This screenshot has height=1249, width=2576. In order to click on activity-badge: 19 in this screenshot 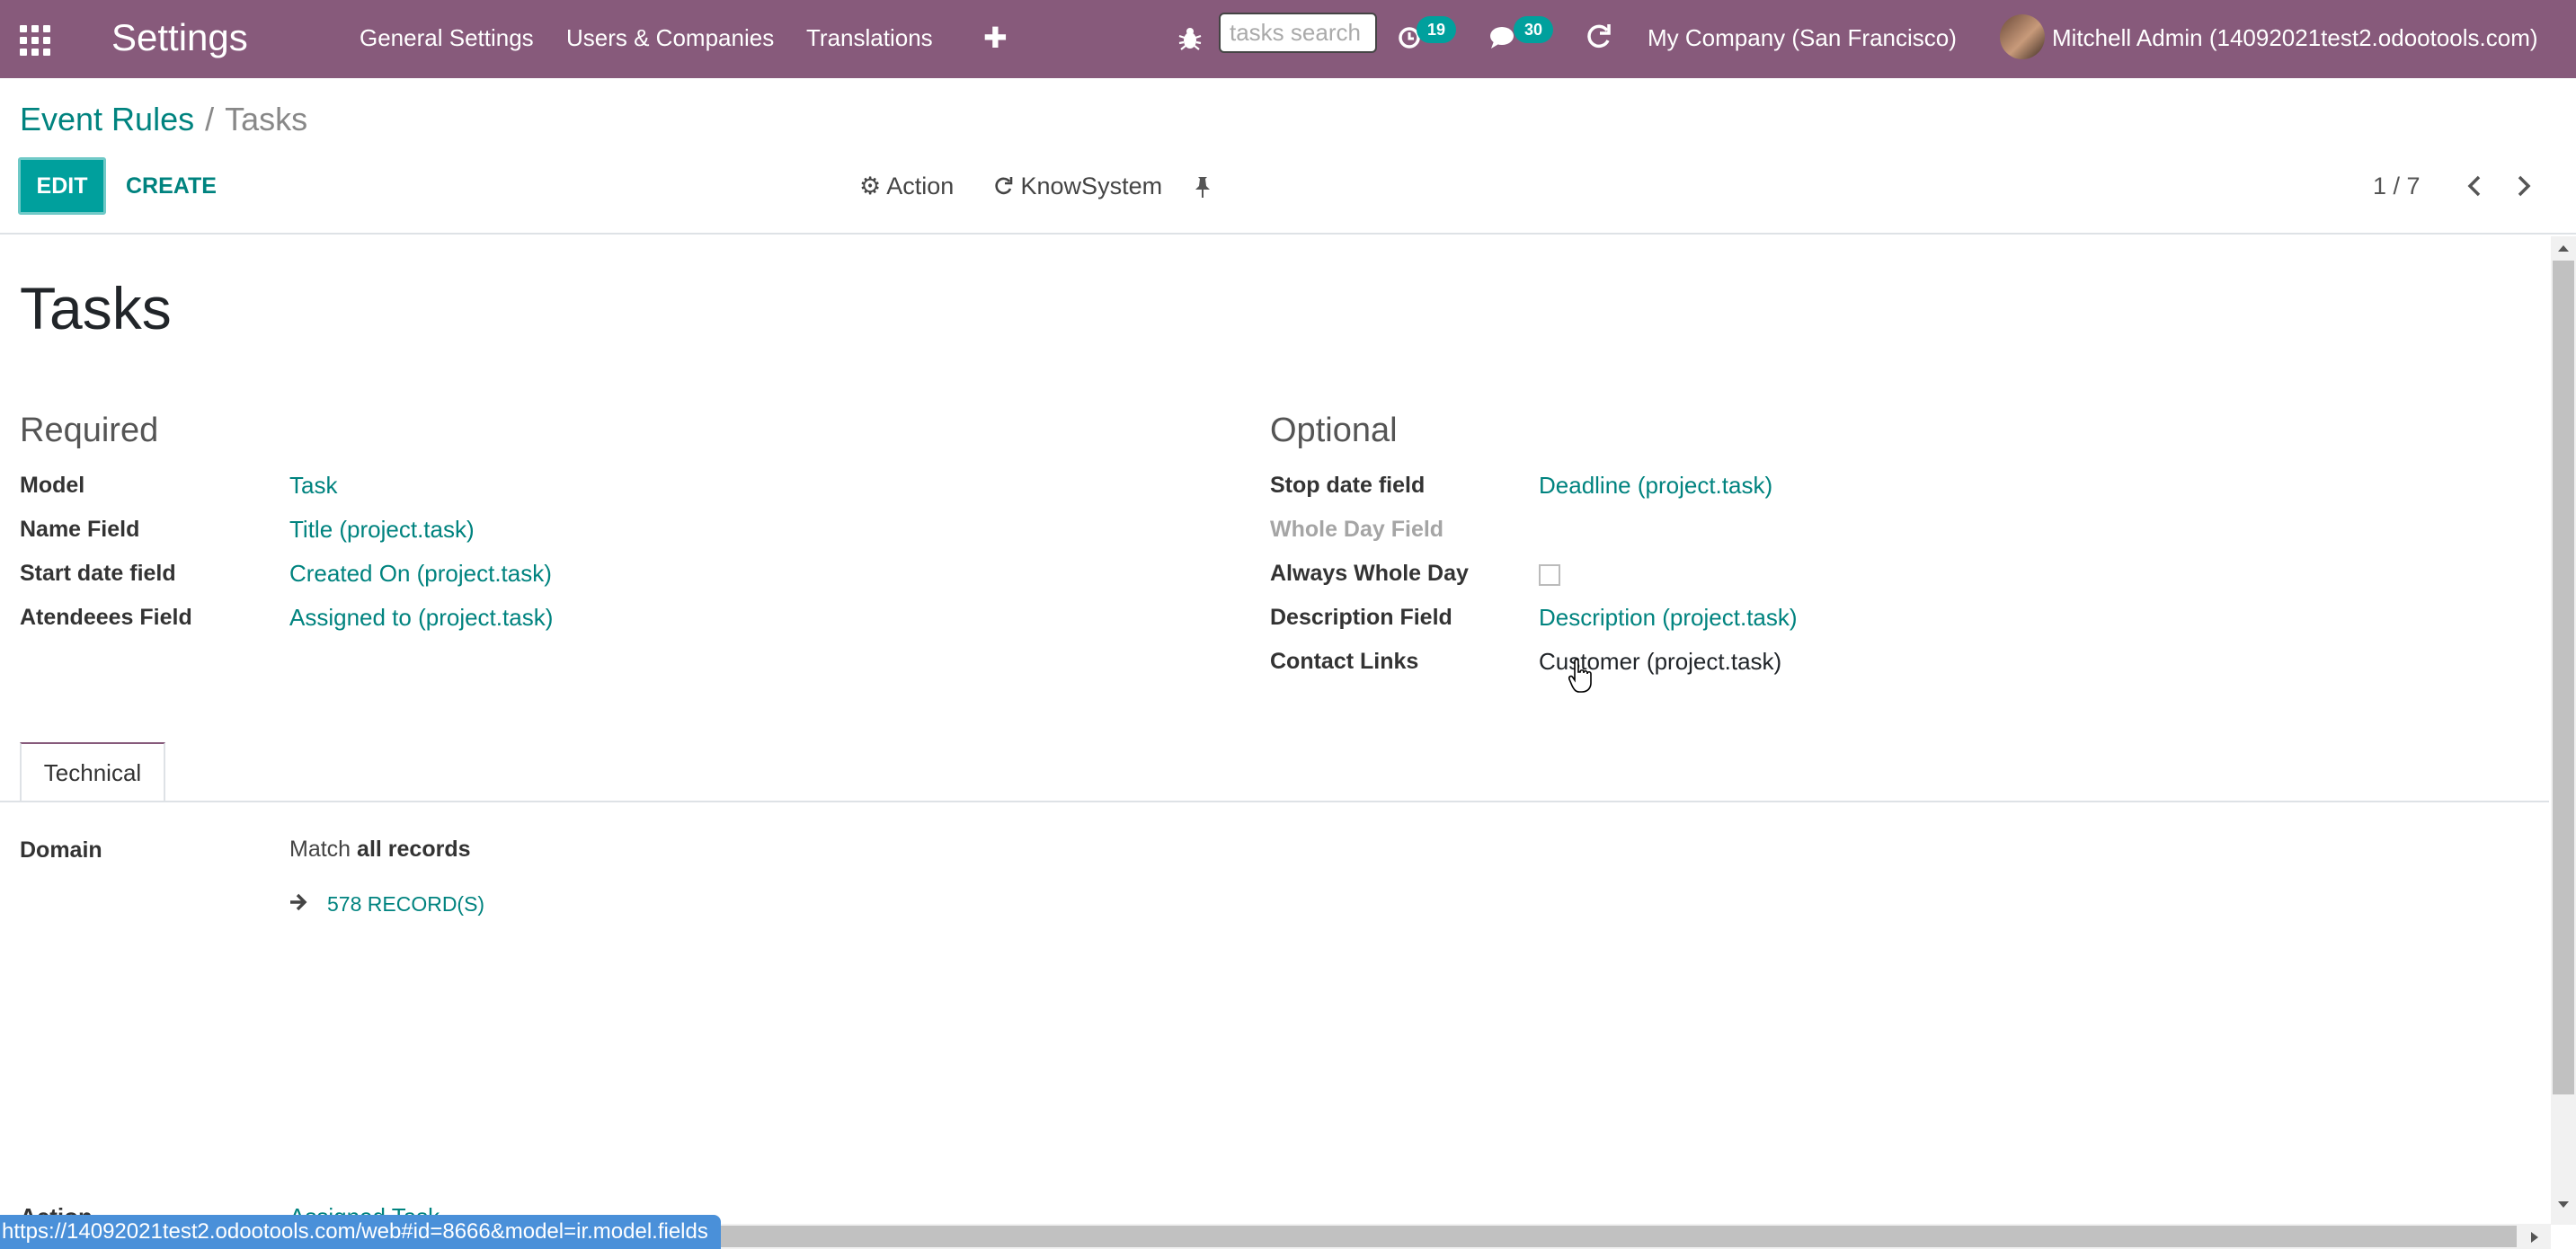, I will do `click(1437, 29)`.